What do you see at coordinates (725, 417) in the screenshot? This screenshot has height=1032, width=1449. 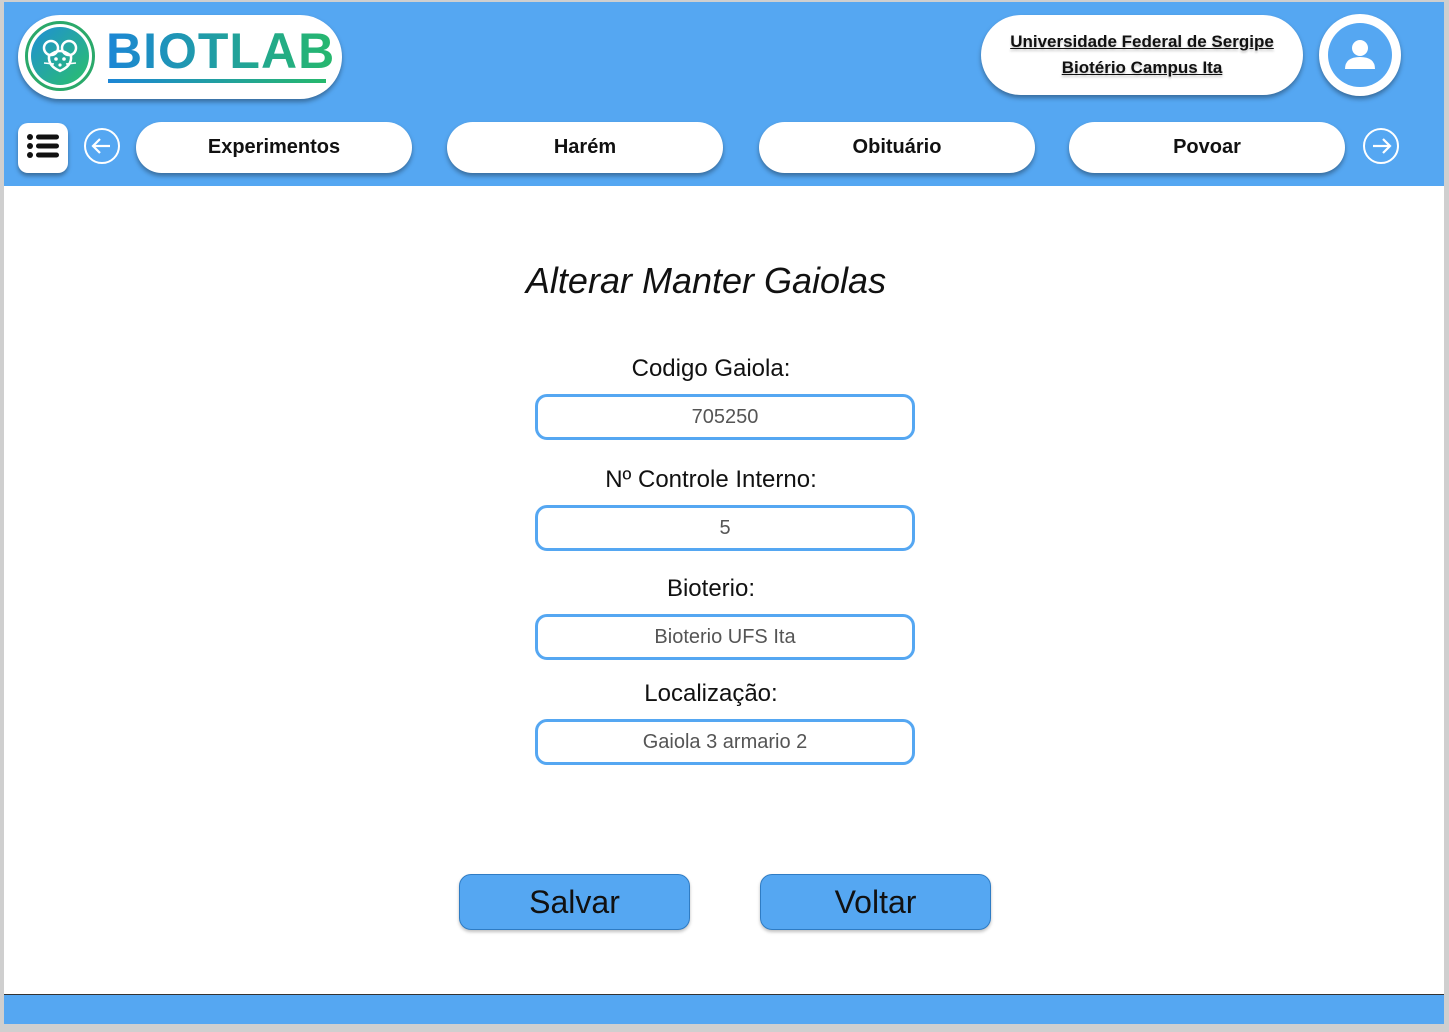 I see `codigo-gaiola-input` at bounding box center [725, 417].